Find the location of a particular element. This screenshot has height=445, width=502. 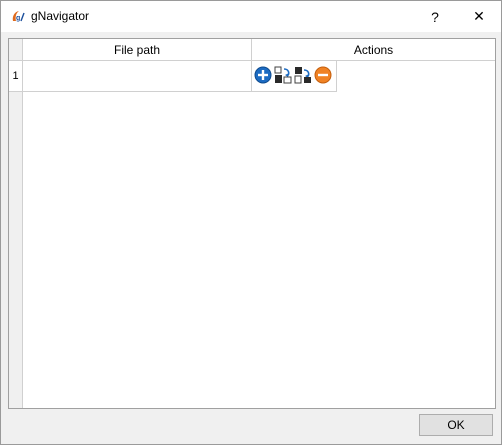

app-logo-icon: g is located at coordinates (18, 16).